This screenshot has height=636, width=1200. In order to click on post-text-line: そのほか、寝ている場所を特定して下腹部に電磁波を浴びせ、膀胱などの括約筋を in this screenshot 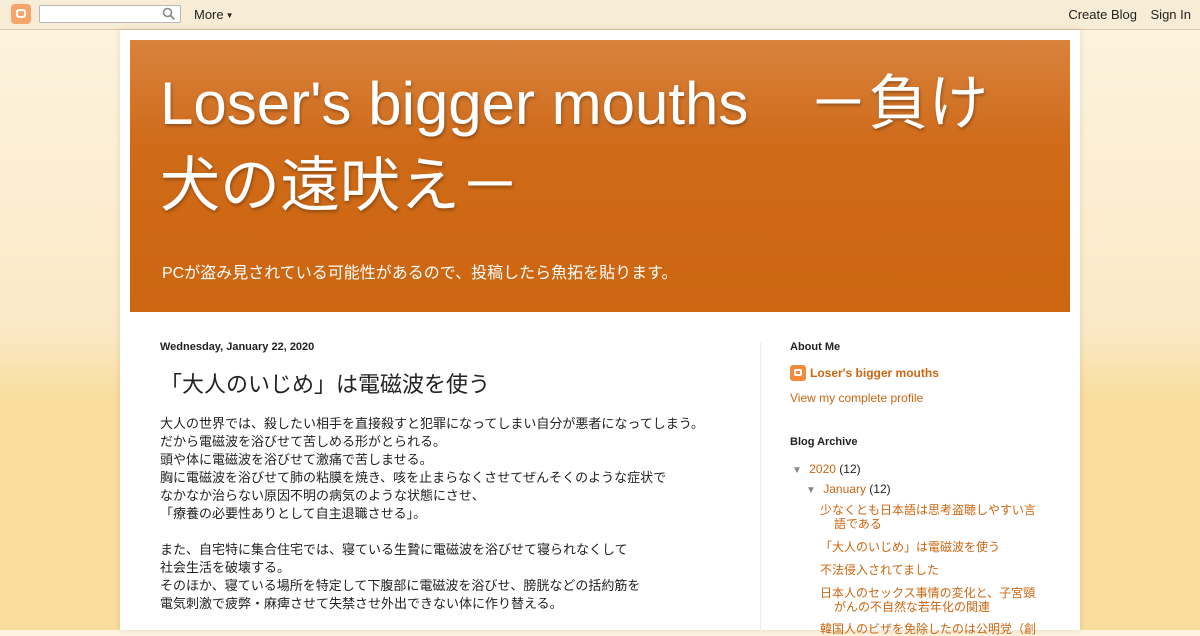, I will do `click(400, 585)`.